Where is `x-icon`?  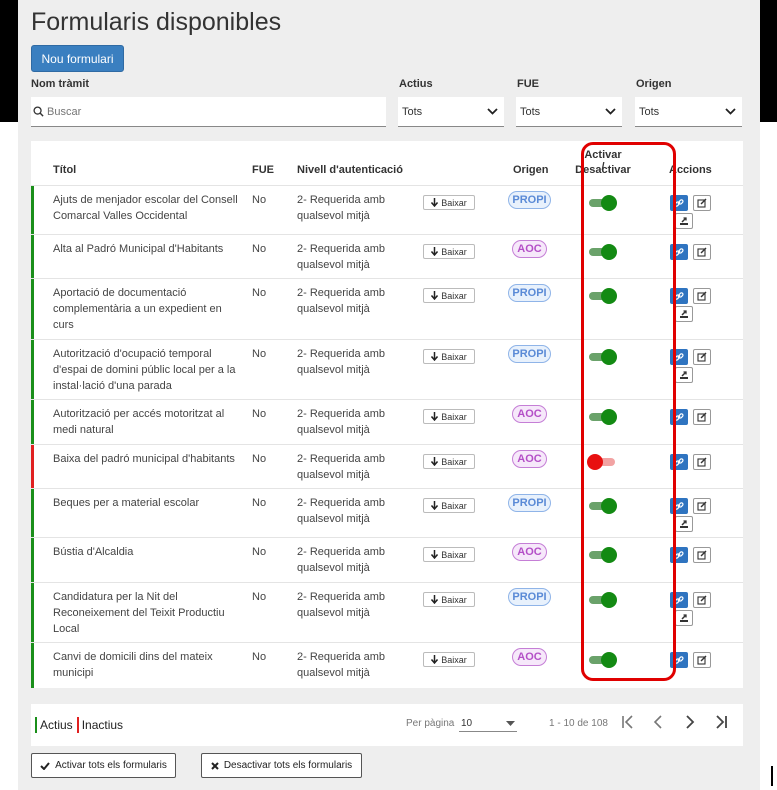 x-icon is located at coordinates (215, 765).